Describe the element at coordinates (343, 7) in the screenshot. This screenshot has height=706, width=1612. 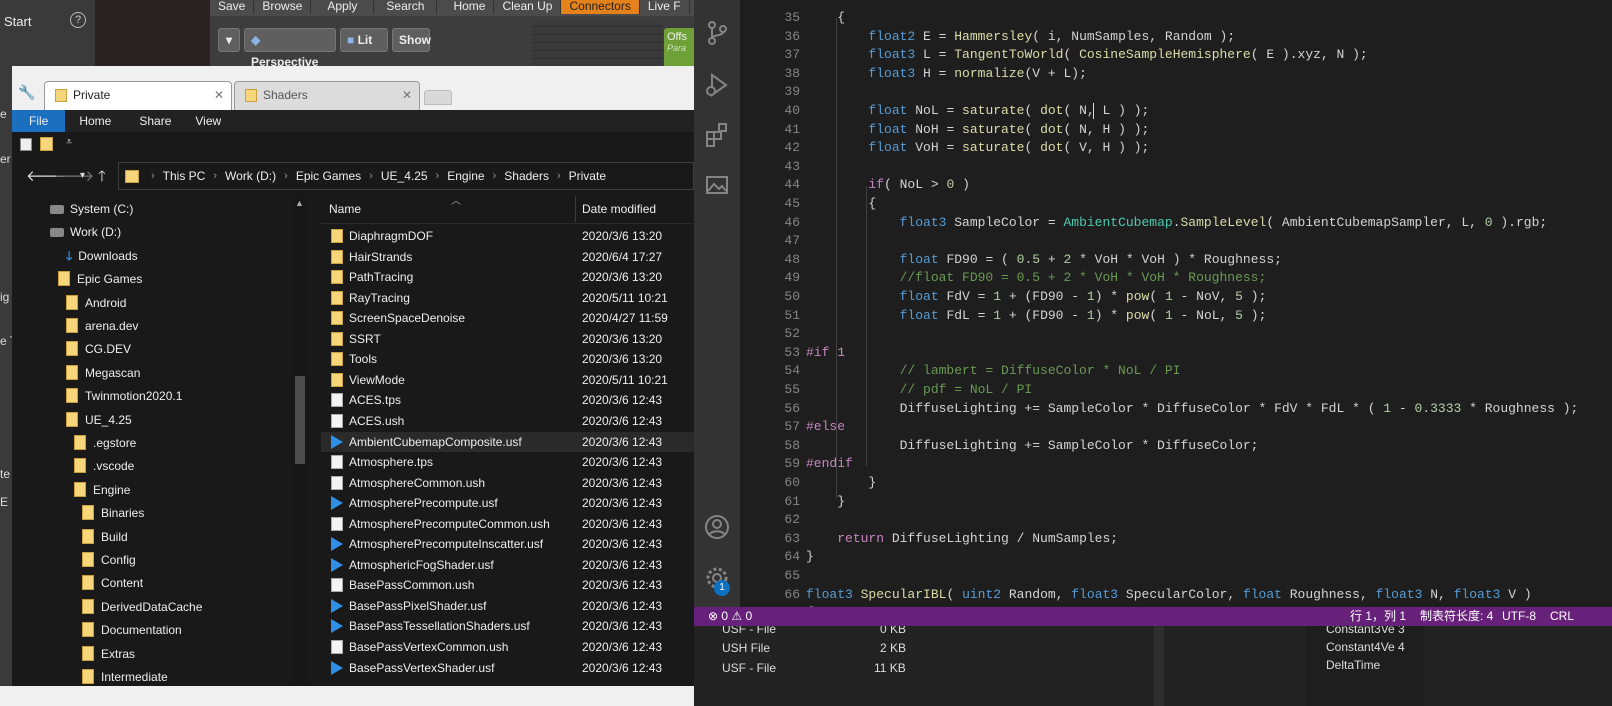
I see `apply-button: Apply` at that location.